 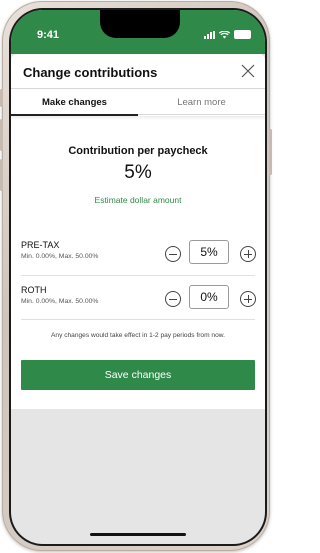 I want to click on close-icon, so click(x=248, y=71).